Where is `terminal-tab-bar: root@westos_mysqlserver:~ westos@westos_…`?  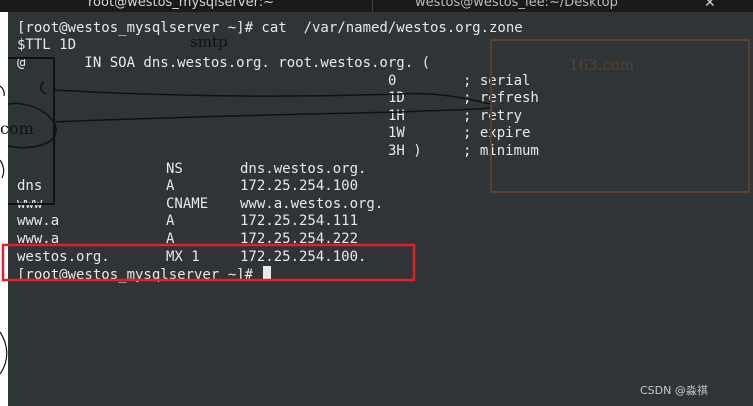 terminal-tab-bar: root@westos_mysqlserver:~ westos@westos_… is located at coordinates (376, 6).